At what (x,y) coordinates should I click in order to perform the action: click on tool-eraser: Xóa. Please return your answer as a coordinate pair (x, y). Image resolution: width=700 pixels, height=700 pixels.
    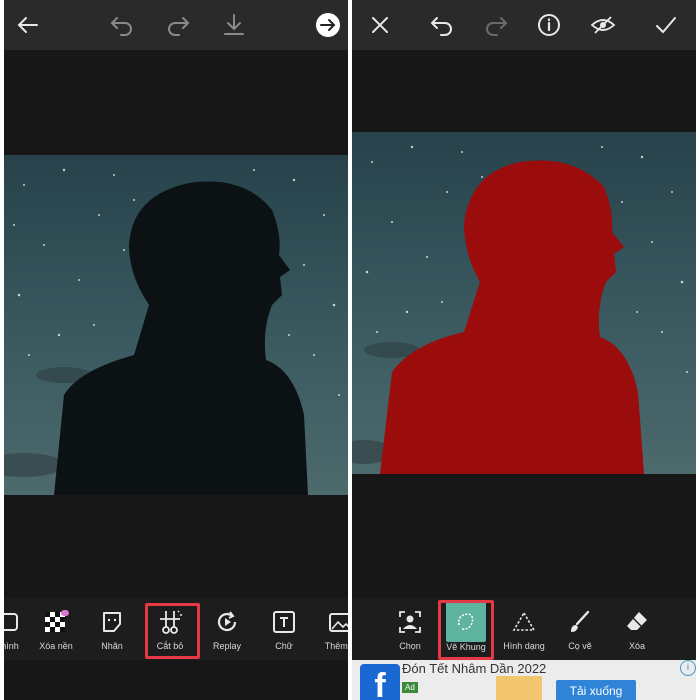
    Looking at the image, I should click on (637, 629).